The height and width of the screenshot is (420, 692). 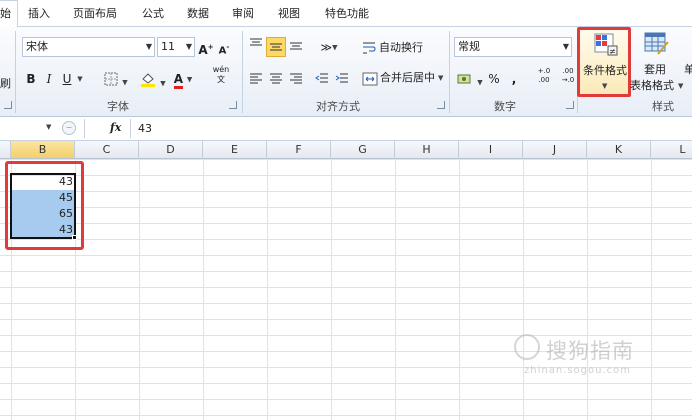 I want to click on grow-font-icon: A+, so click(x=206, y=47).